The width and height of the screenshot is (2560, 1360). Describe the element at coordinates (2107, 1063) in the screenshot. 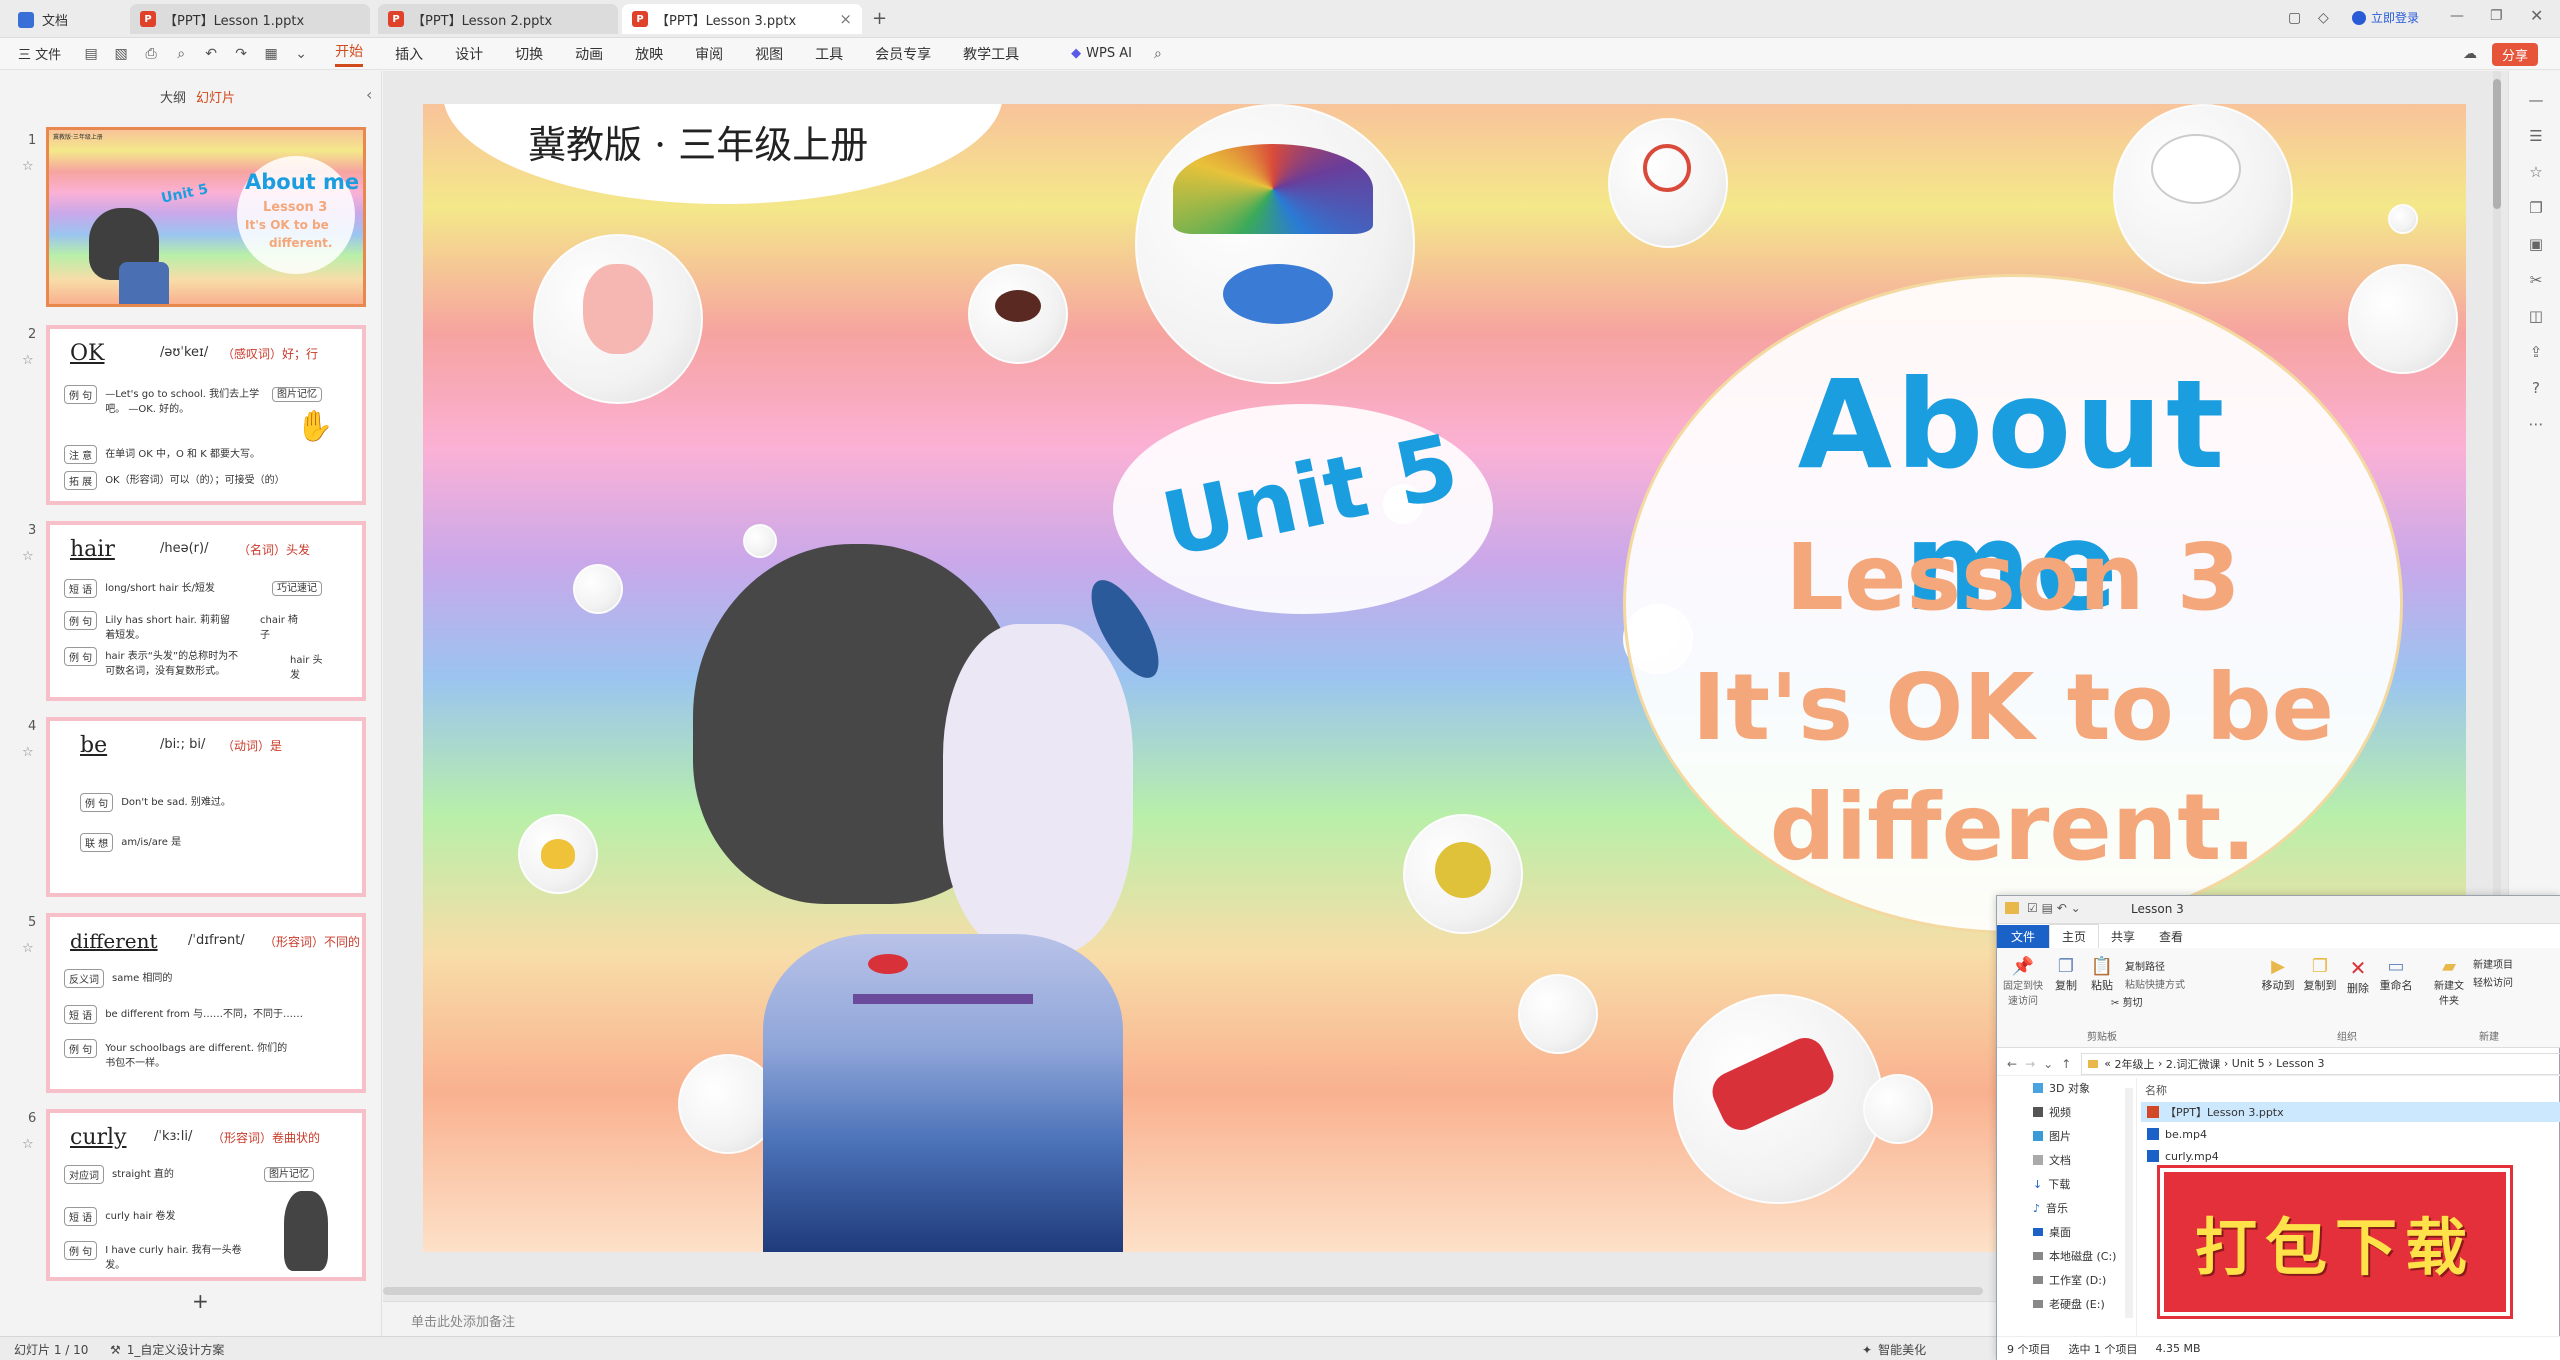

I see `breadcrumb-overflow: «` at that location.